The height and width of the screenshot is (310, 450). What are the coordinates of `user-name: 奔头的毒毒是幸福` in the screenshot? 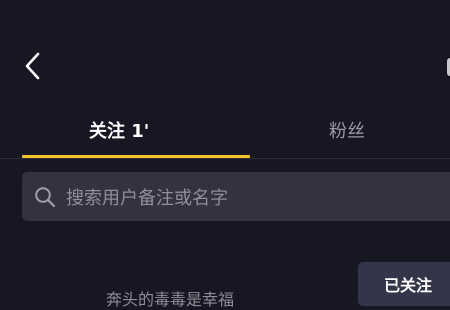 It's located at (170, 299).